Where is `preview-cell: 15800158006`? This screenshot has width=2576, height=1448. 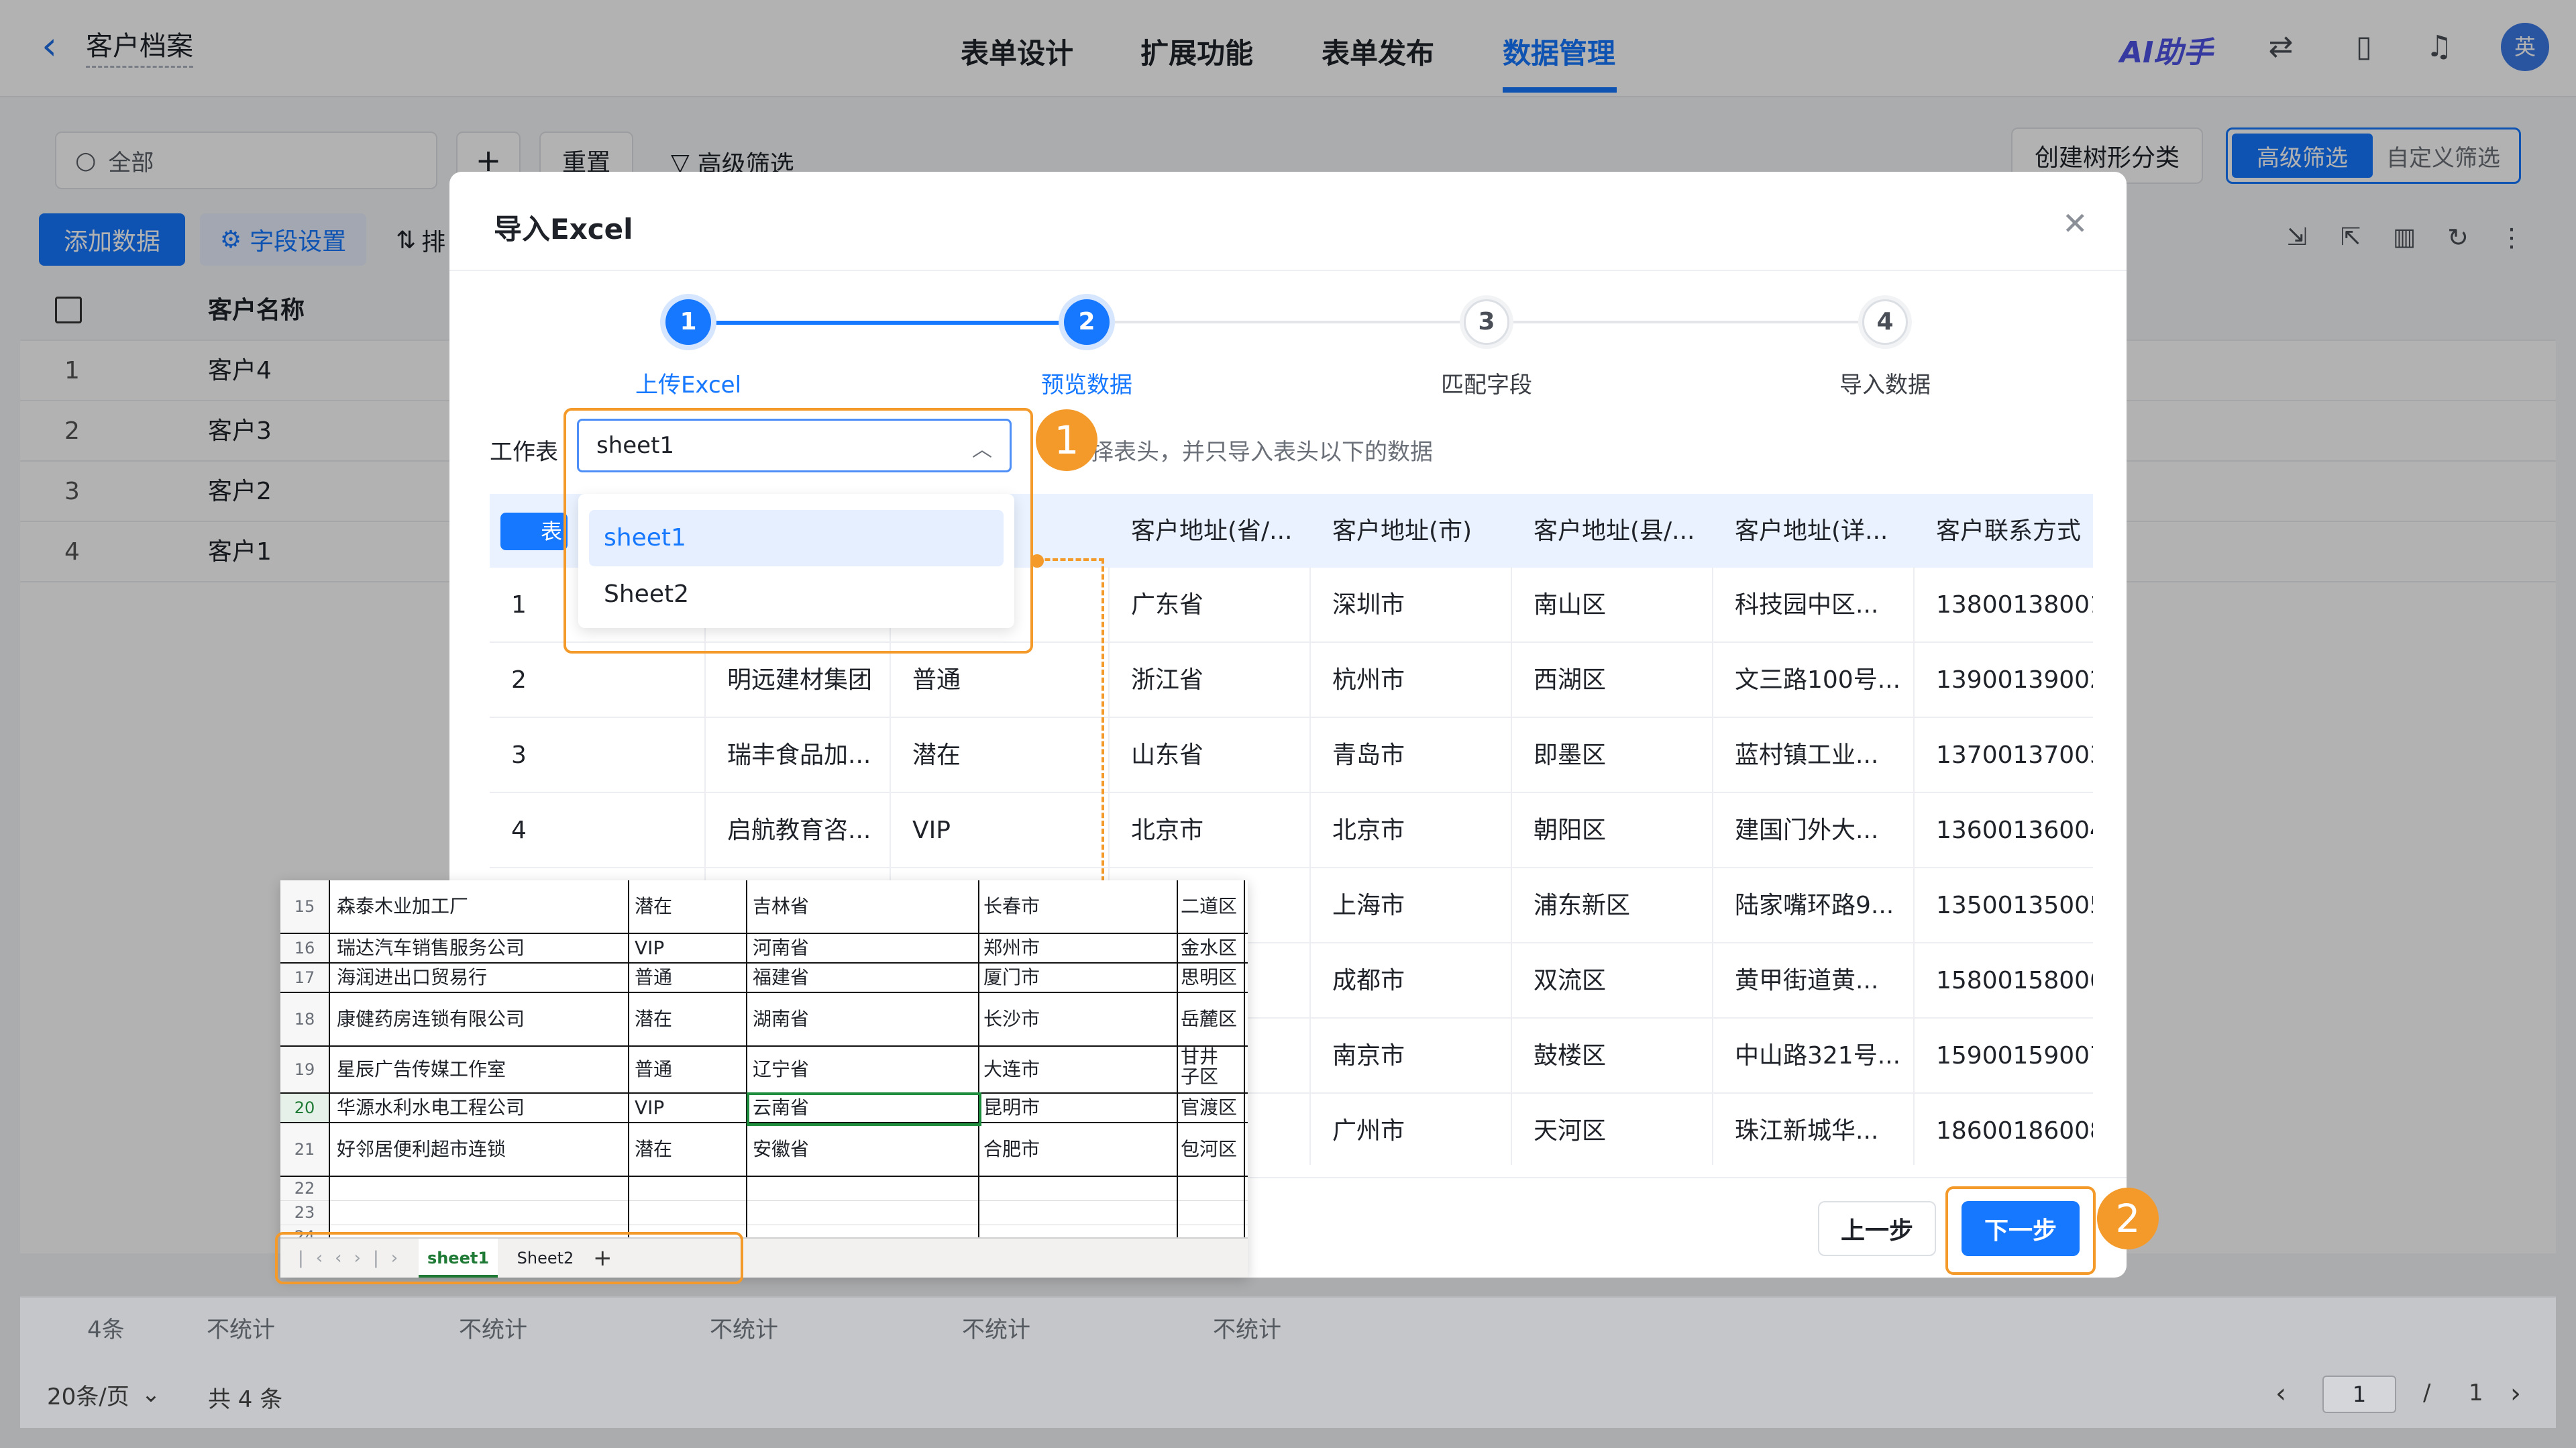
preview-cell: 15800158006 is located at coordinates (2014, 980).